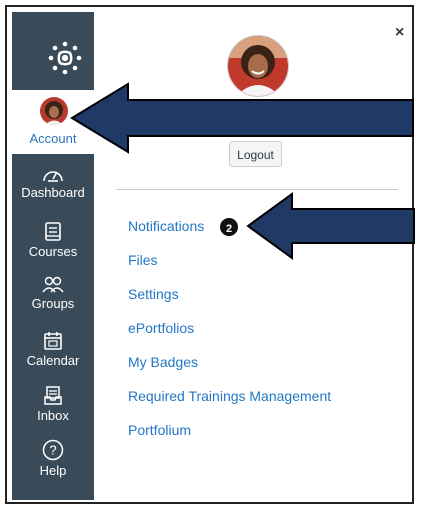 The image size is (424, 514). I want to click on nav-item-inbox: Inbox, so click(53, 404).